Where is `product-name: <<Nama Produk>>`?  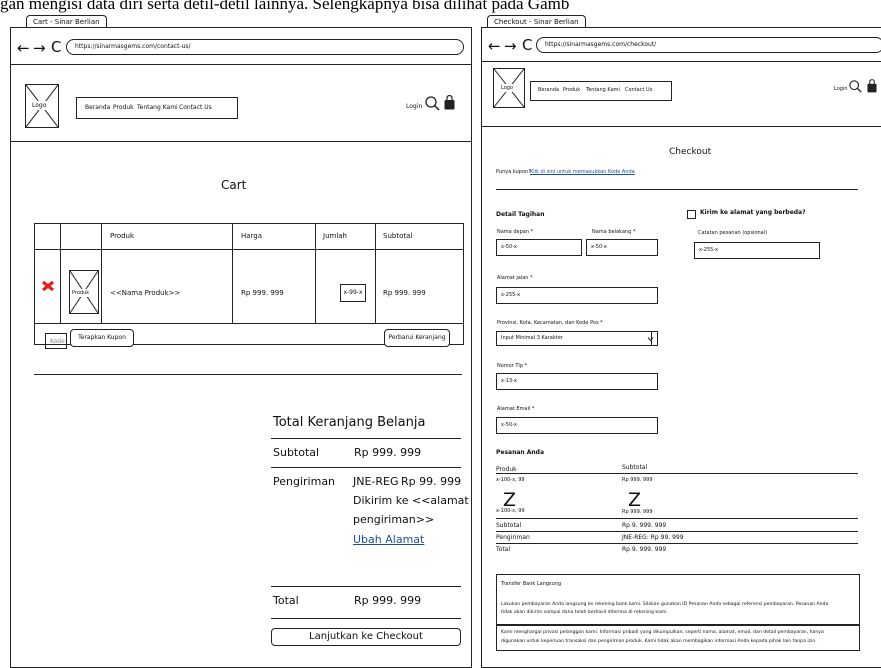
product-name: <<Nama Produk>> is located at coordinates (145, 293).